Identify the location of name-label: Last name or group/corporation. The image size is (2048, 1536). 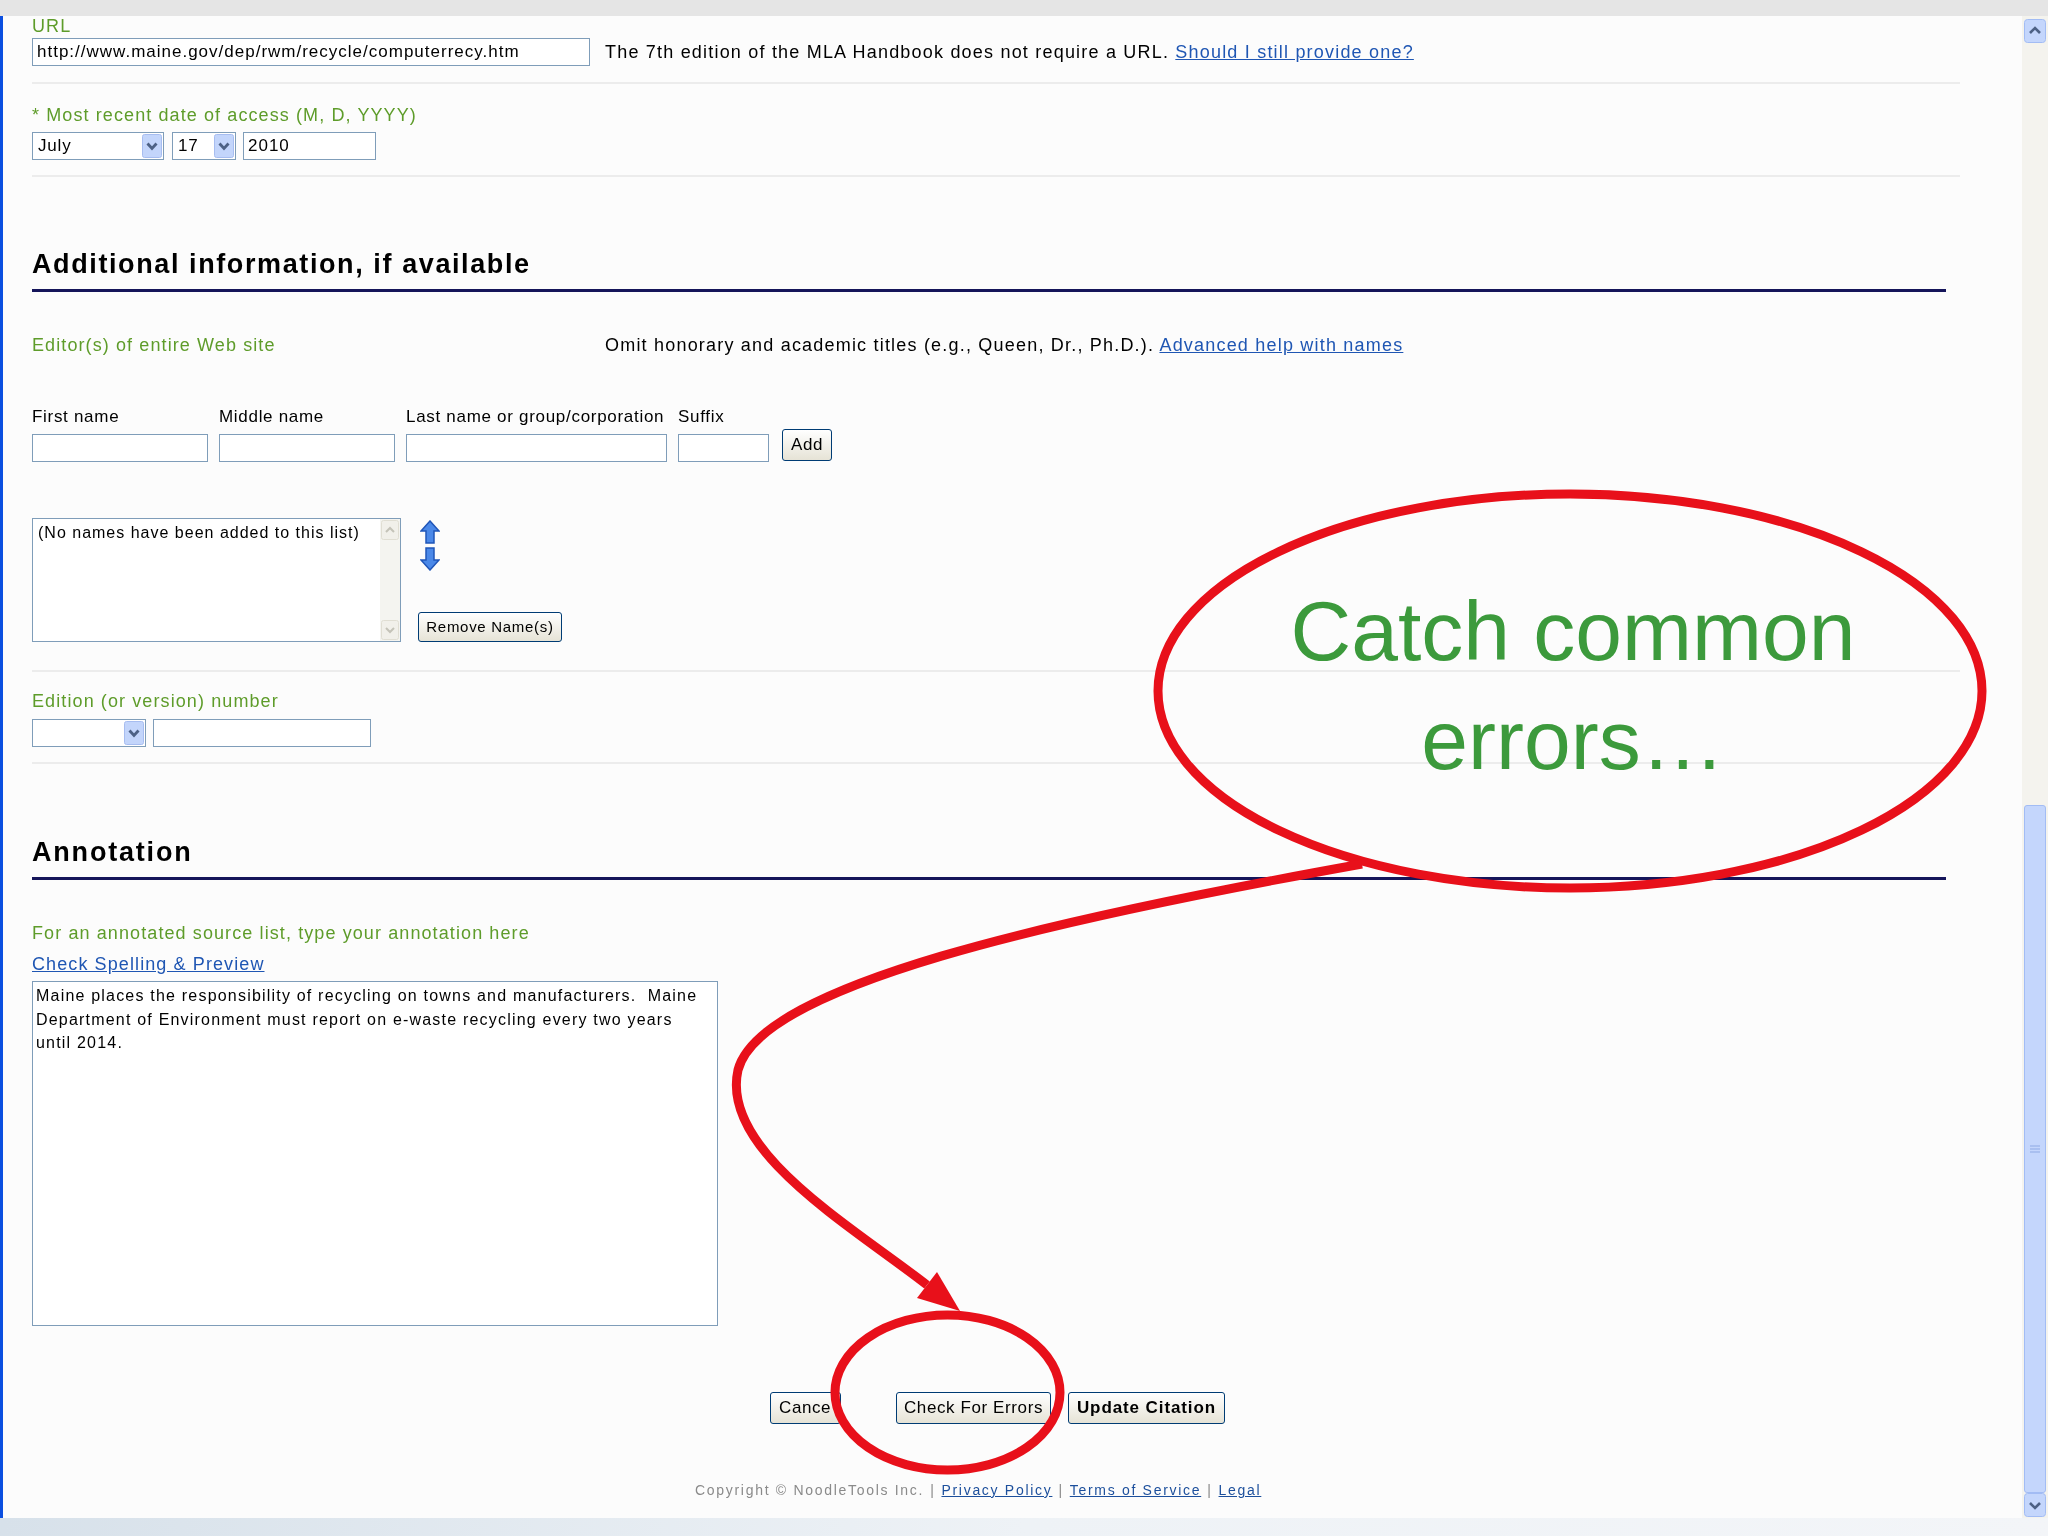
(535, 417).